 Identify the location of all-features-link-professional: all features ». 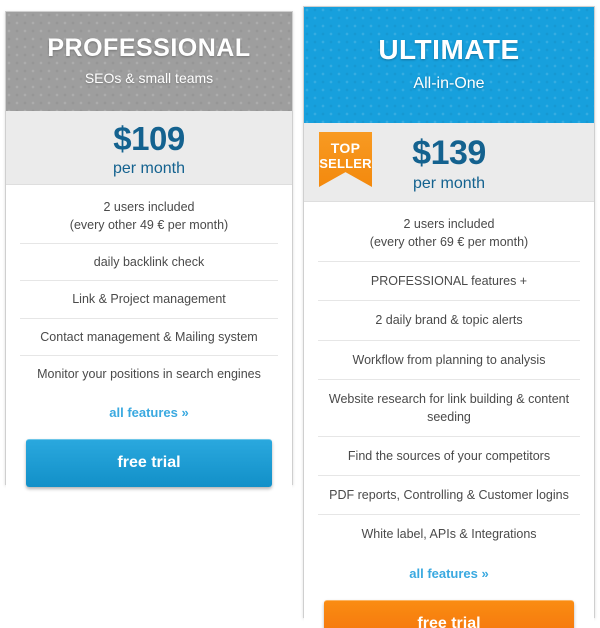
(149, 412).